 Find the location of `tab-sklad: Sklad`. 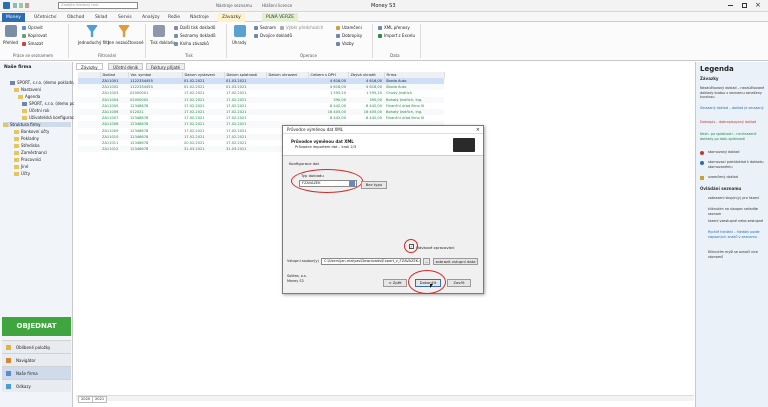

tab-sklad: Sklad is located at coordinates (101, 17).